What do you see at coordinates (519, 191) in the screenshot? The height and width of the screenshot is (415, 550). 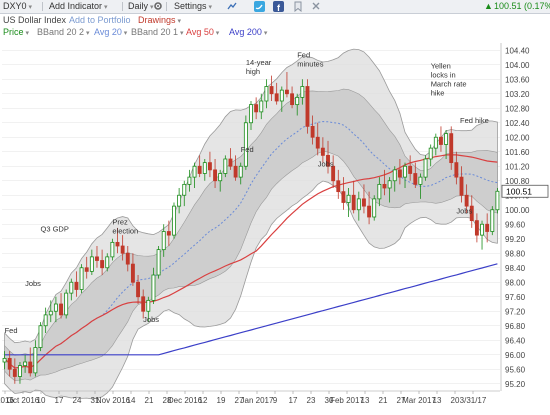 I see `last-price-label: 100.51` at bounding box center [519, 191].